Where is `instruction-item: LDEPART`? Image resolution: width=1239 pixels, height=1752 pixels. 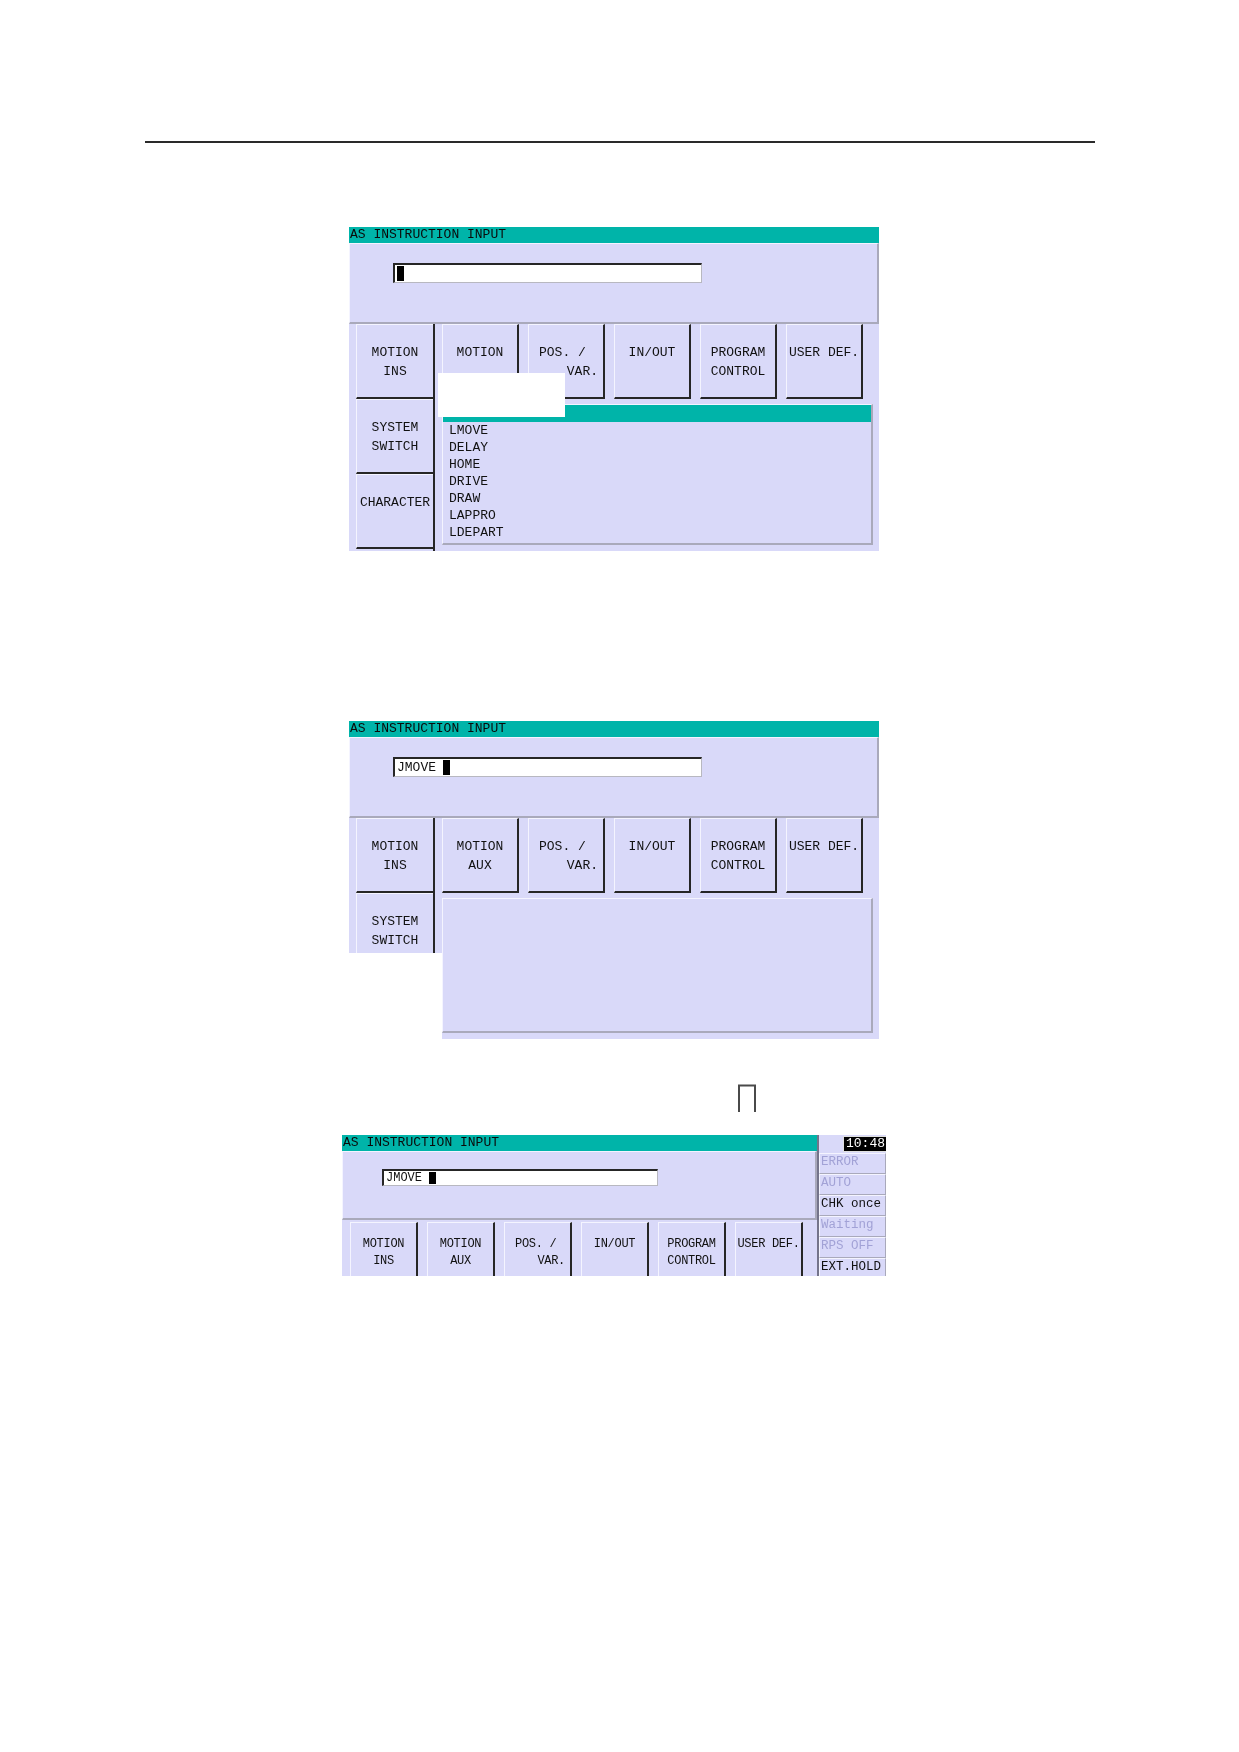
instruction-item: LDEPART is located at coordinates (657, 532).